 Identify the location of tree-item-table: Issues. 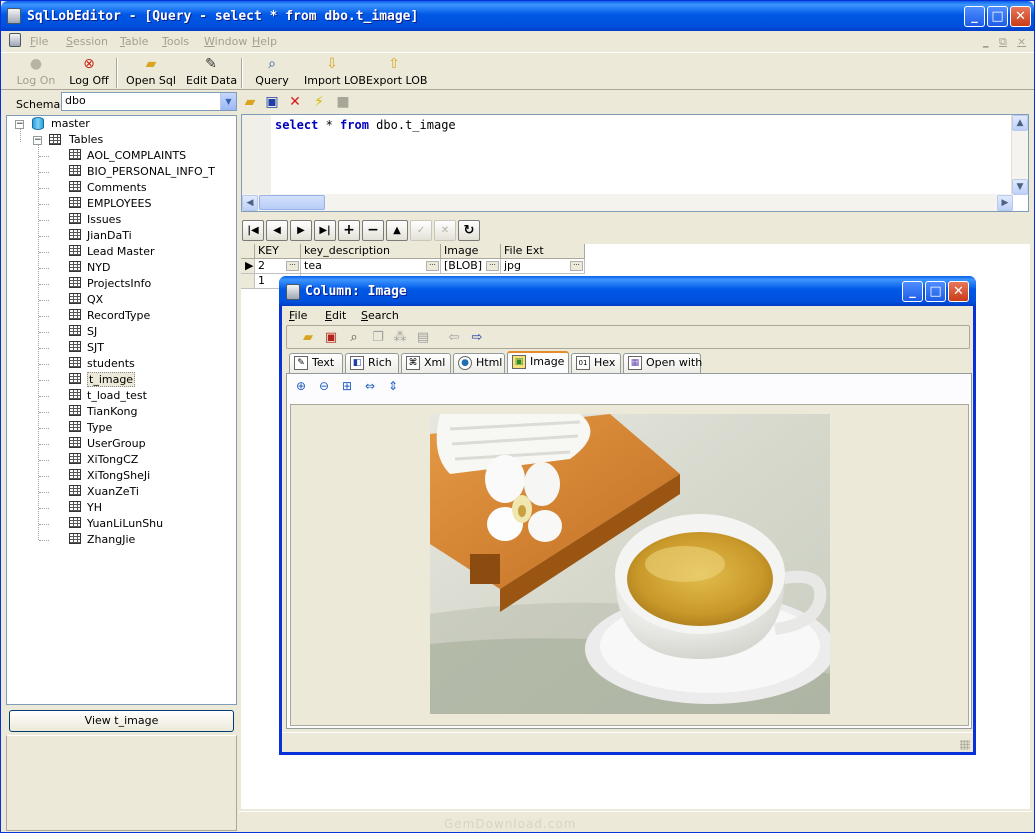
(95, 220).